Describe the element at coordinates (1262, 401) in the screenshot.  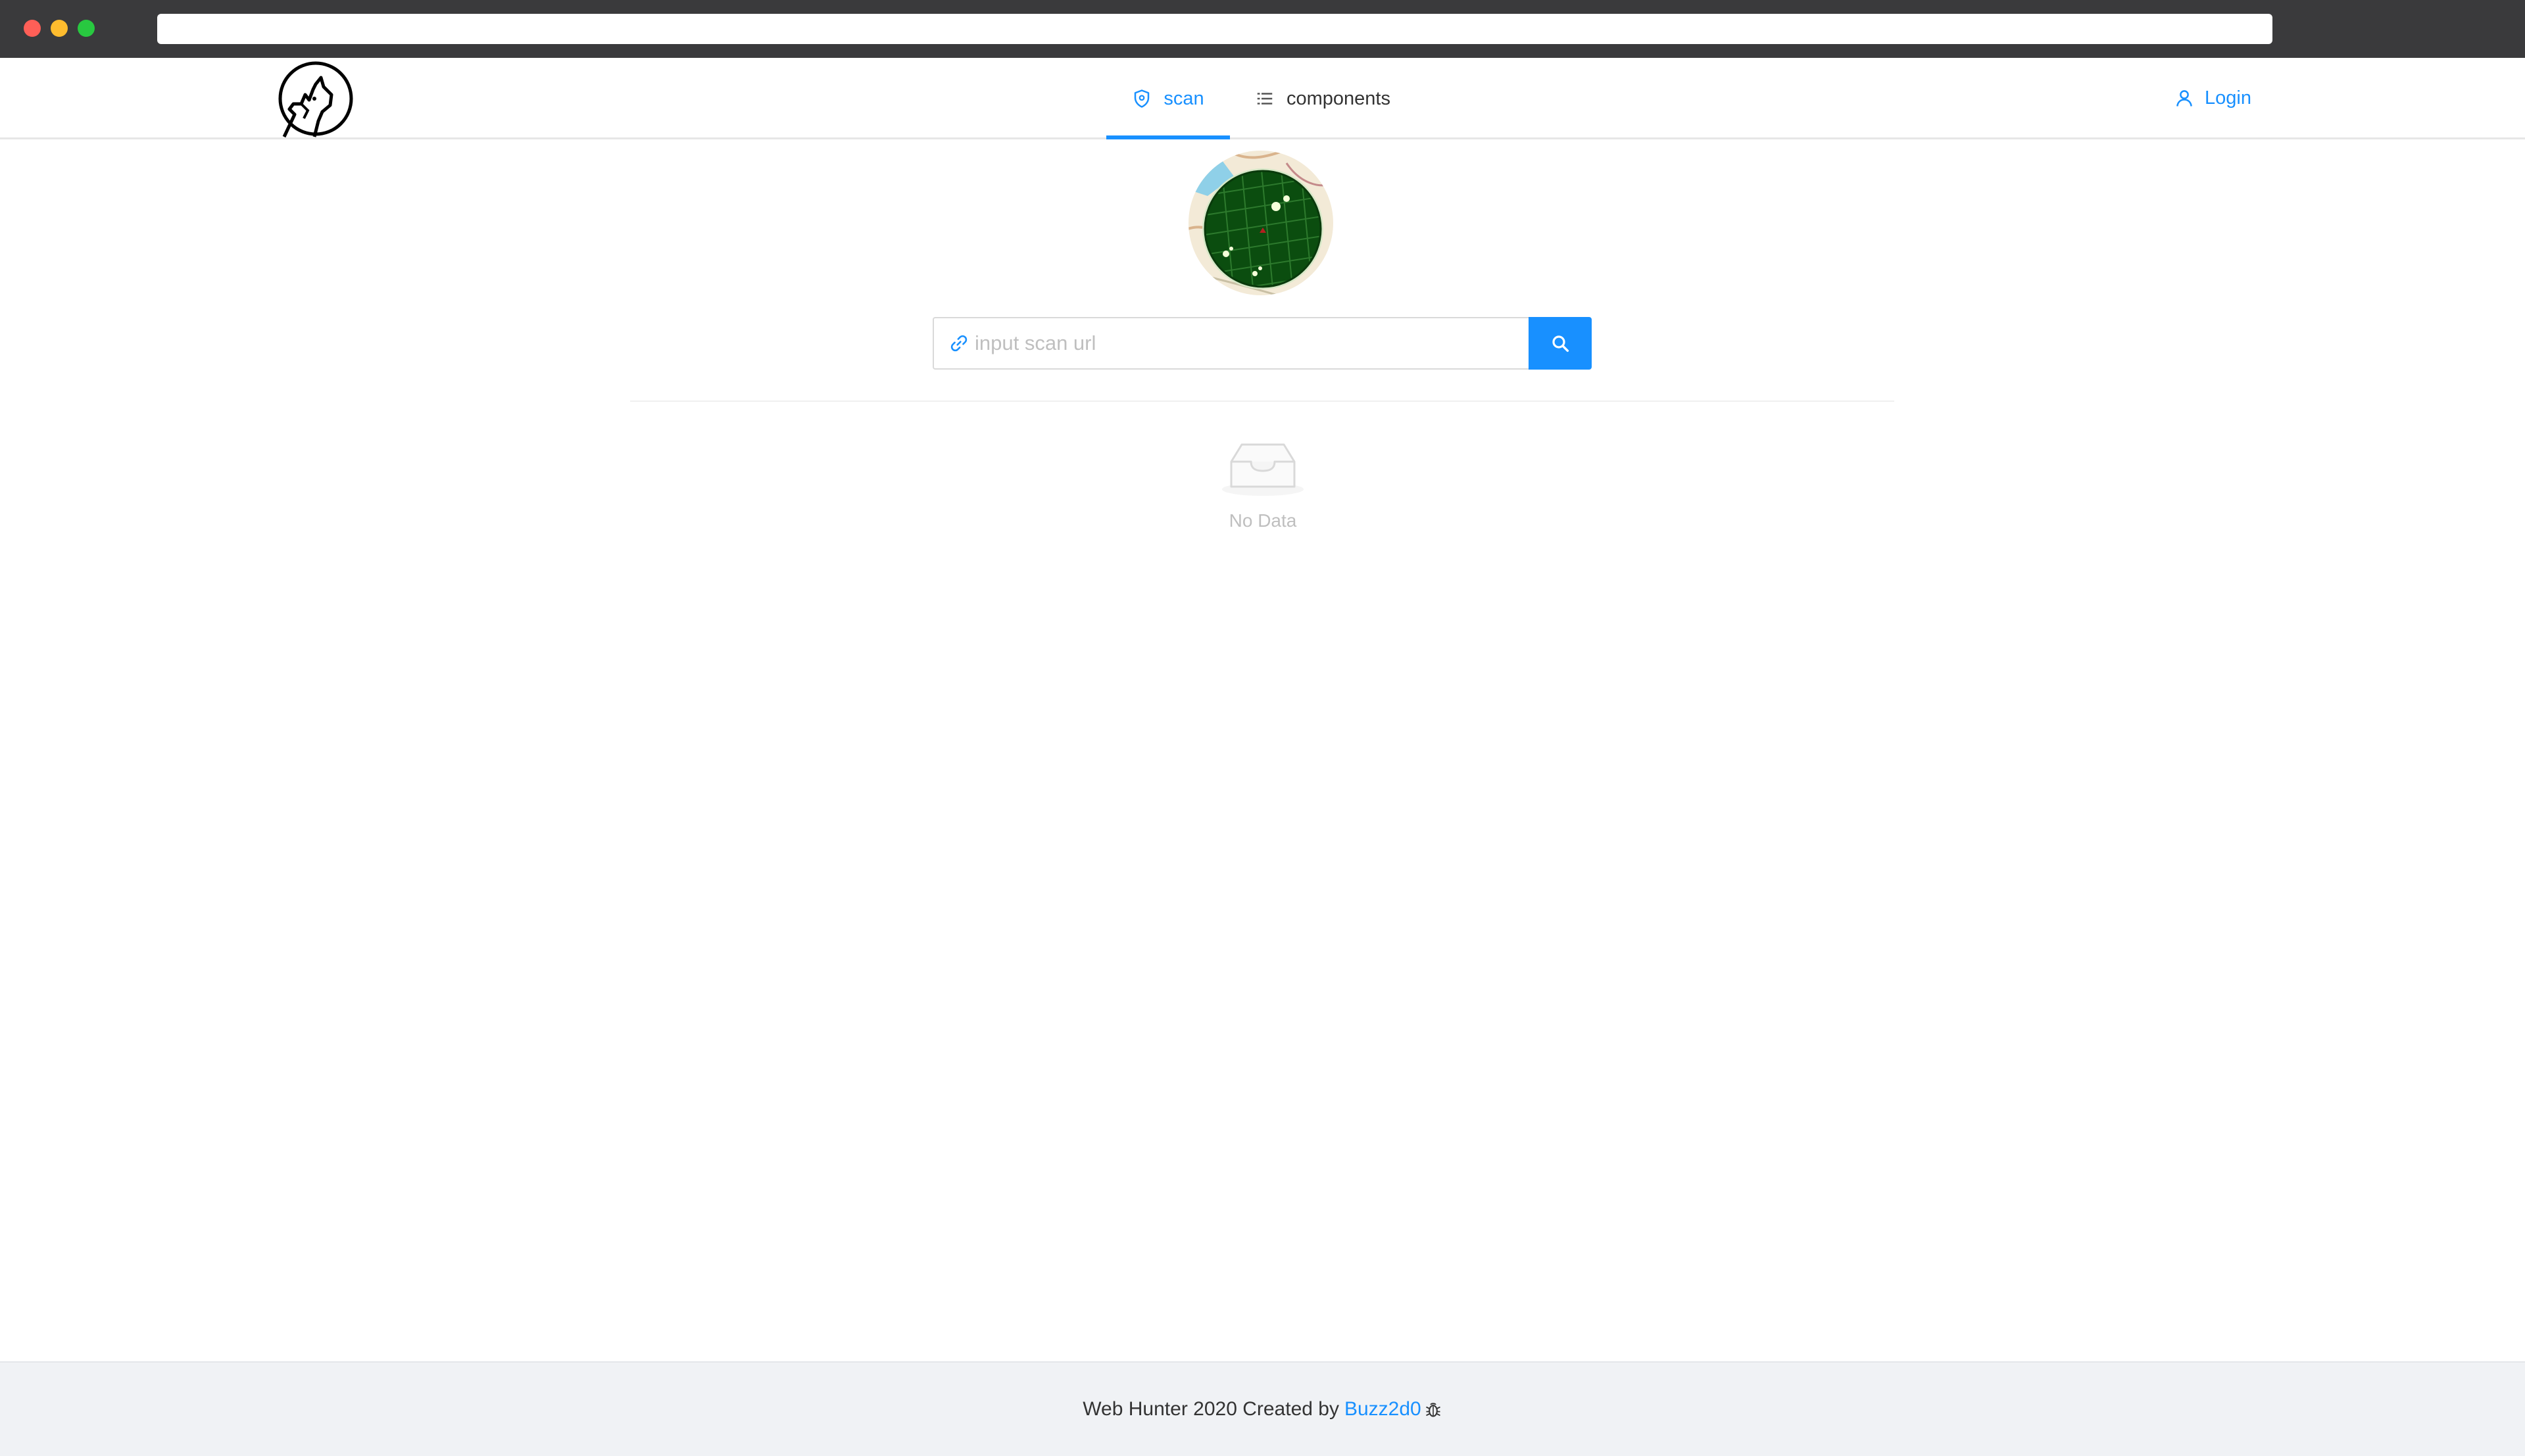
I see `content-divider` at that location.